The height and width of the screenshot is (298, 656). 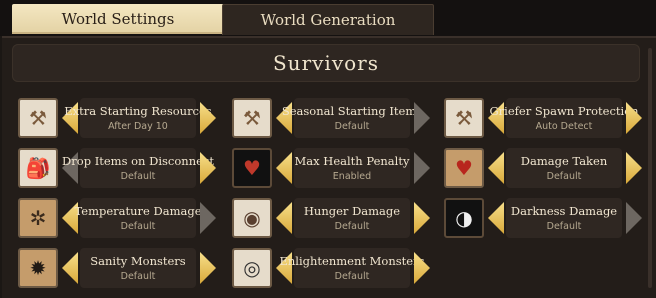 I want to click on setting-name: Drop Items on Disconnect, so click(x=138, y=161).